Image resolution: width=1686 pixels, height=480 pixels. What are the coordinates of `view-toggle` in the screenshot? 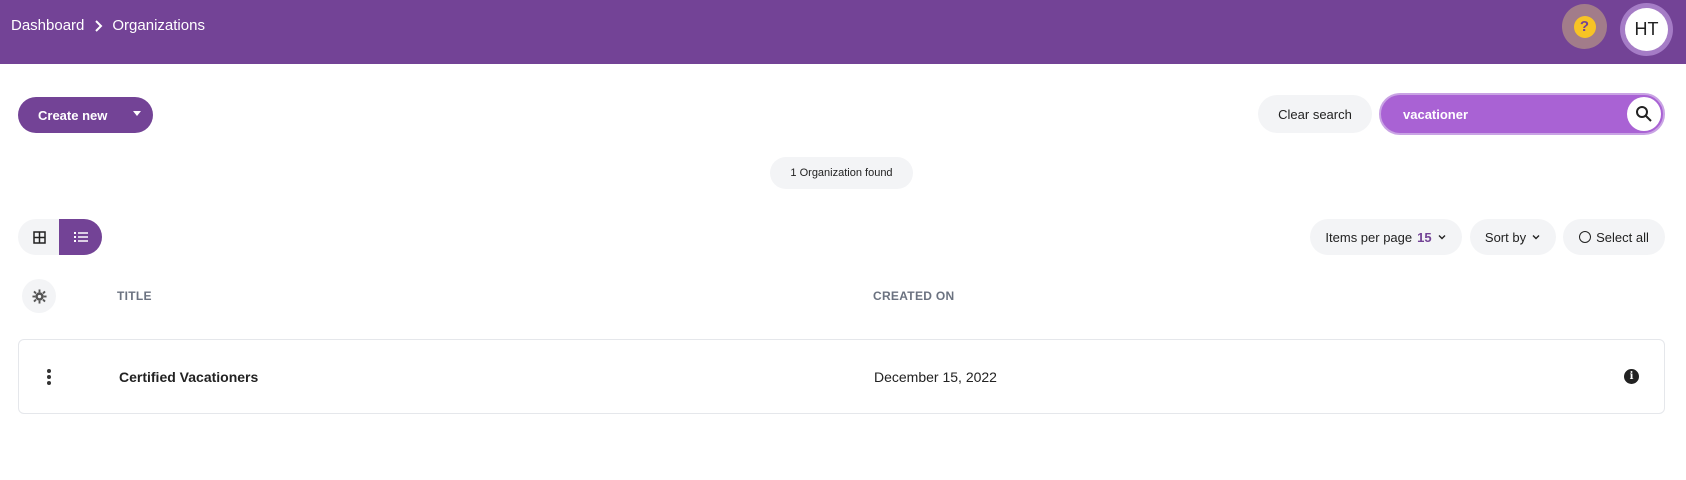 It's located at (60, 237).